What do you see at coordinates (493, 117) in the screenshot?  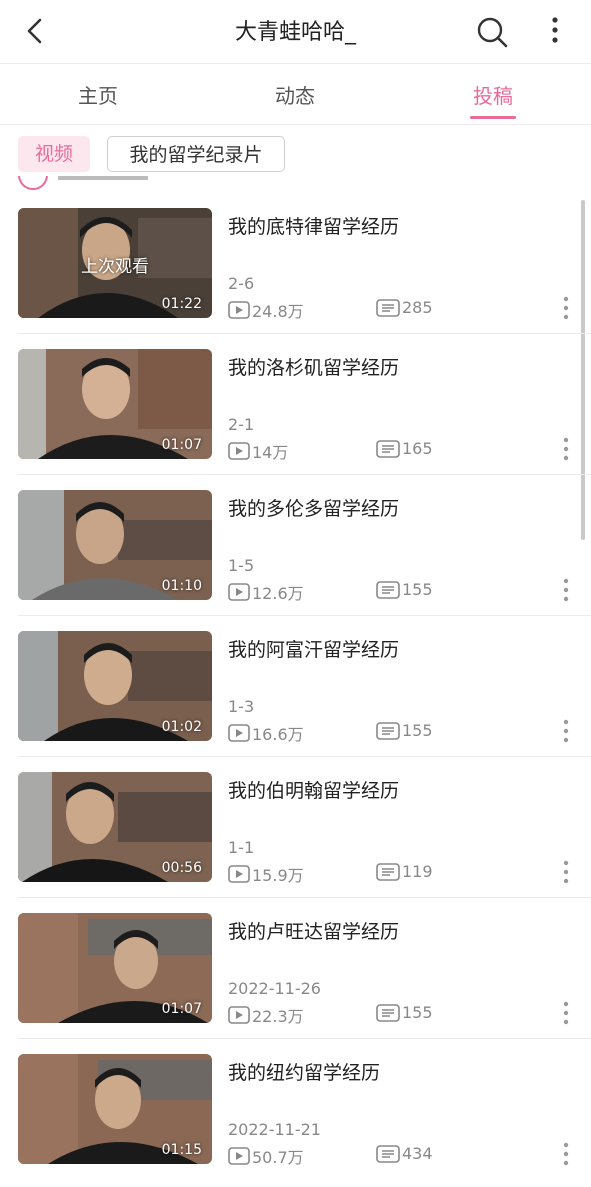 I see `active-tab-indicator` at bounding box center [493, 117].